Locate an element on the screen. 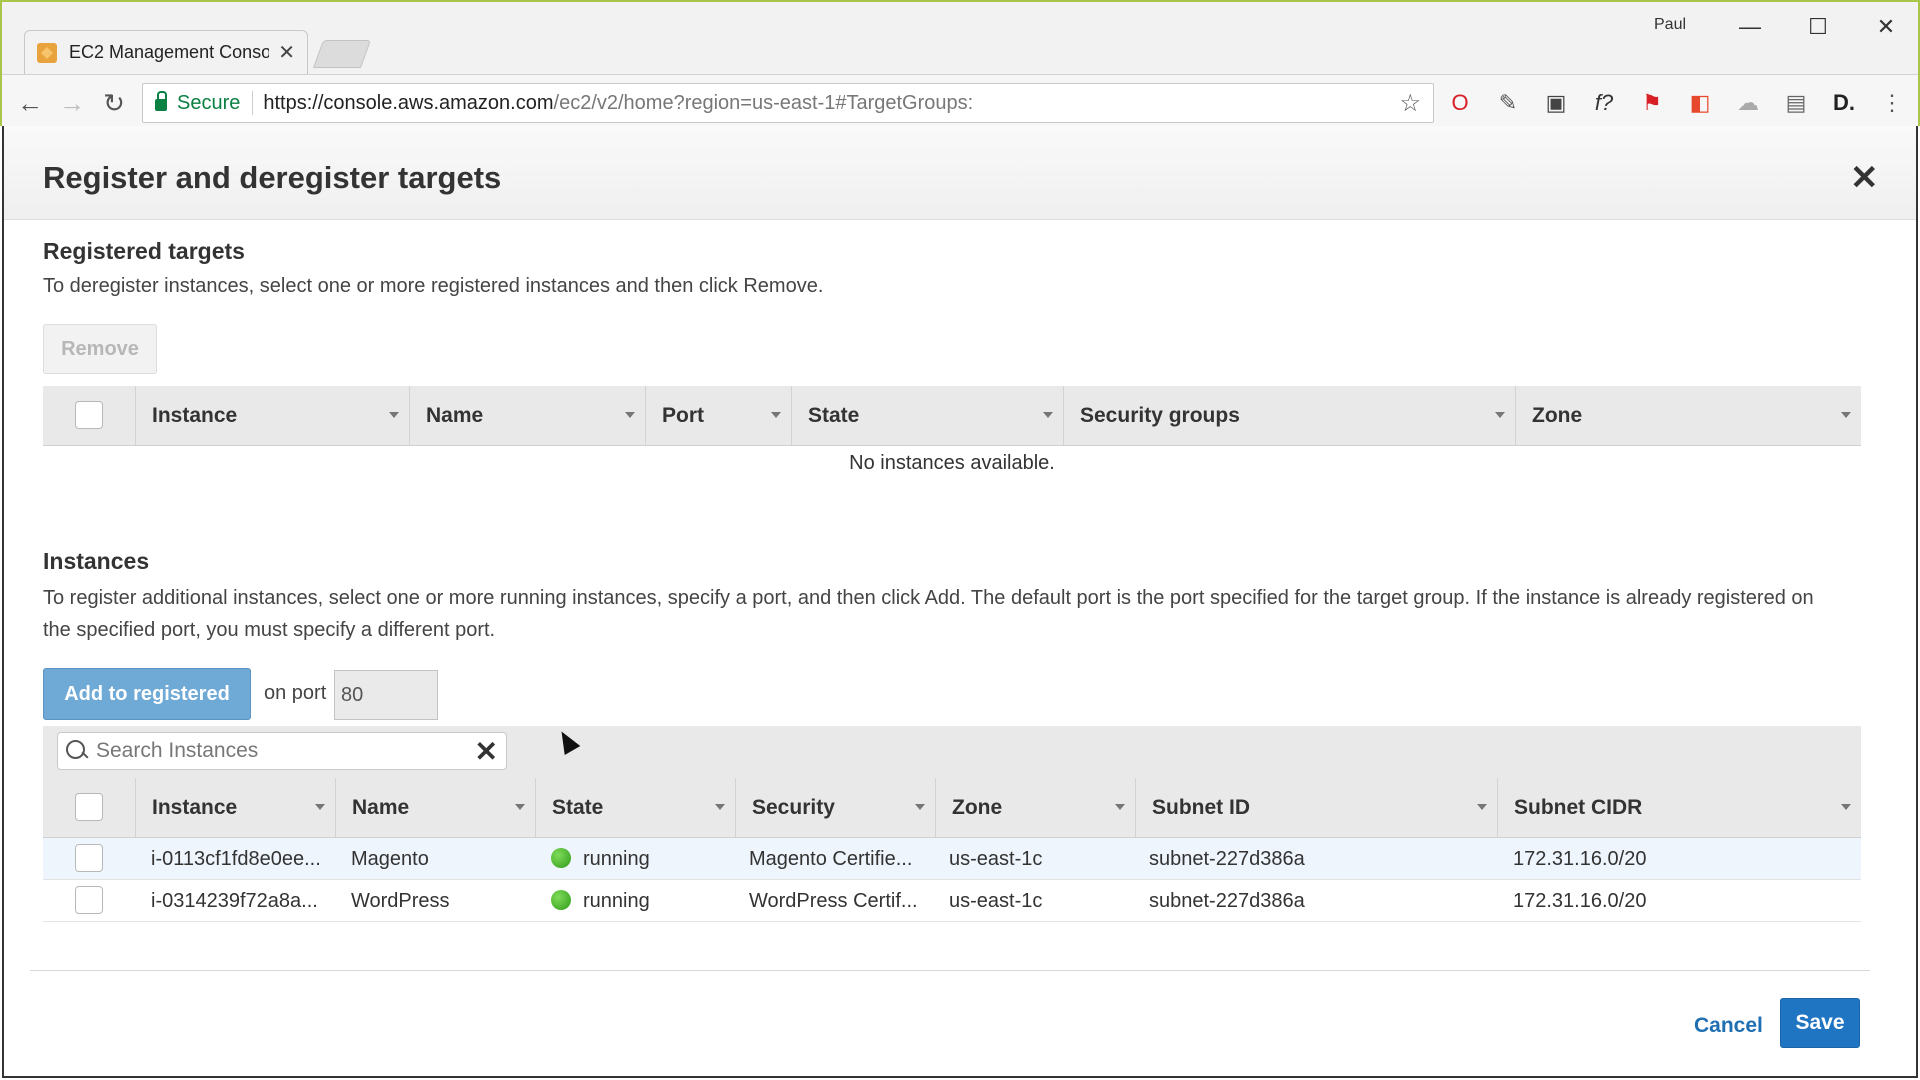  minimize-icon: — is located at coordinates (1750, 27).